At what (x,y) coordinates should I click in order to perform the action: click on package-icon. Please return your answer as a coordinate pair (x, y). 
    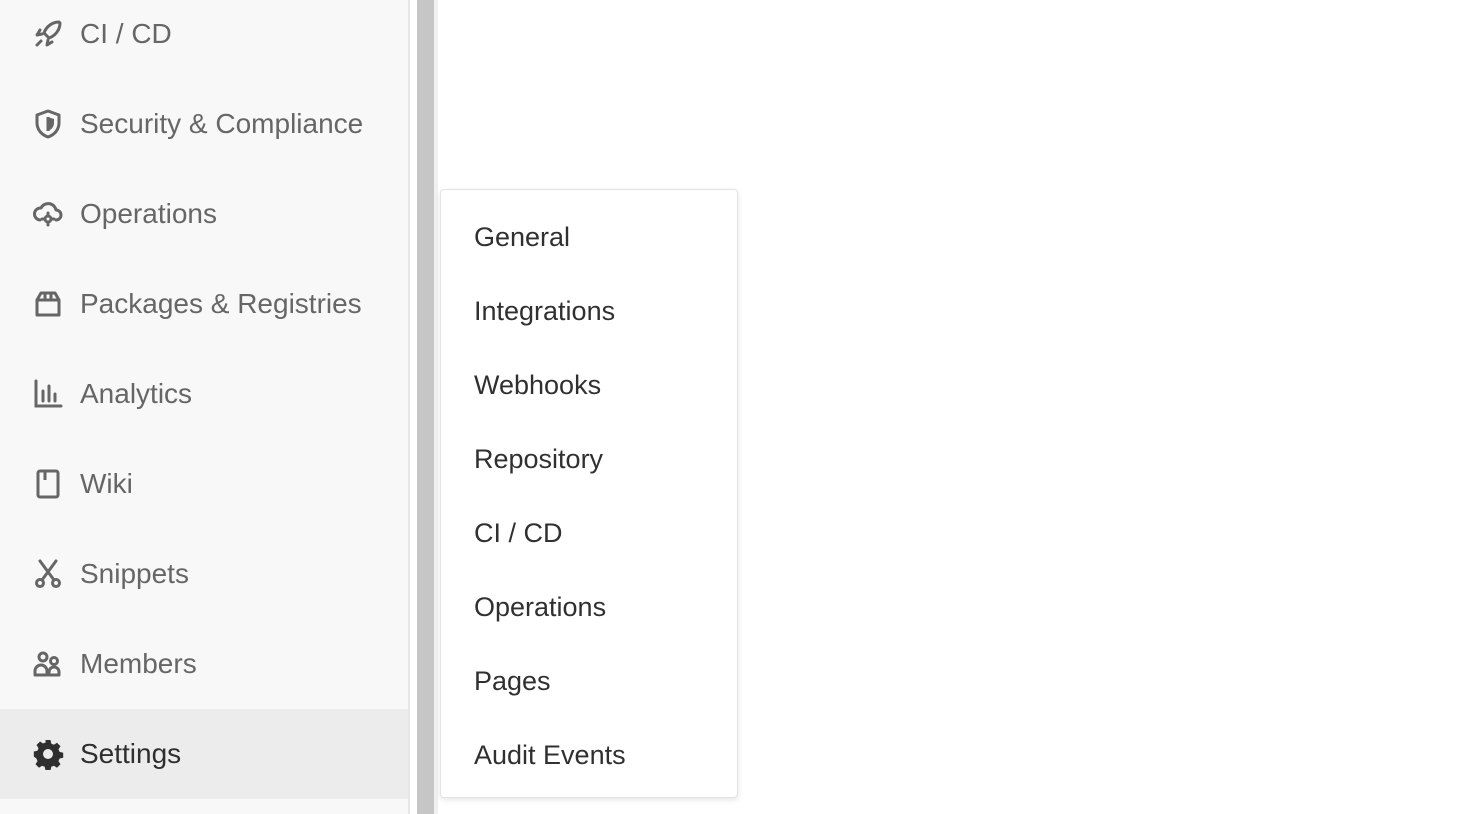
    Looking at the image, I should click on (48, 304).